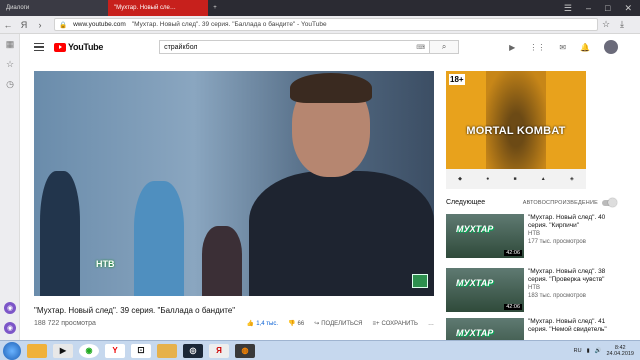 The width and height of the screenshot is (640, 360). I want to click on search-button: ⌕, so click(444, 47).